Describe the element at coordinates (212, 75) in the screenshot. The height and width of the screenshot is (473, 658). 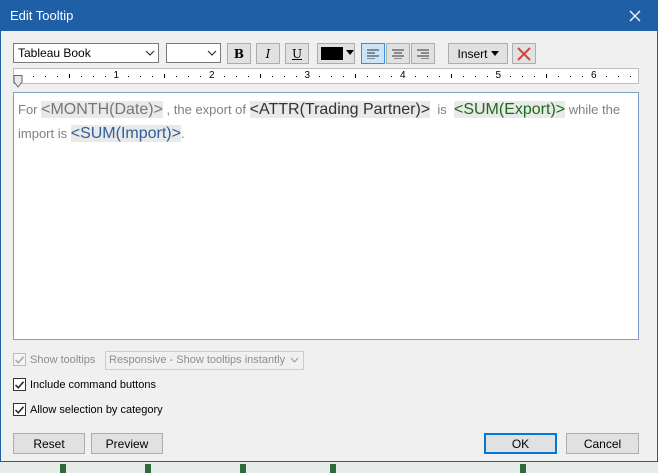
I see `ruler-number: 2` at that location.